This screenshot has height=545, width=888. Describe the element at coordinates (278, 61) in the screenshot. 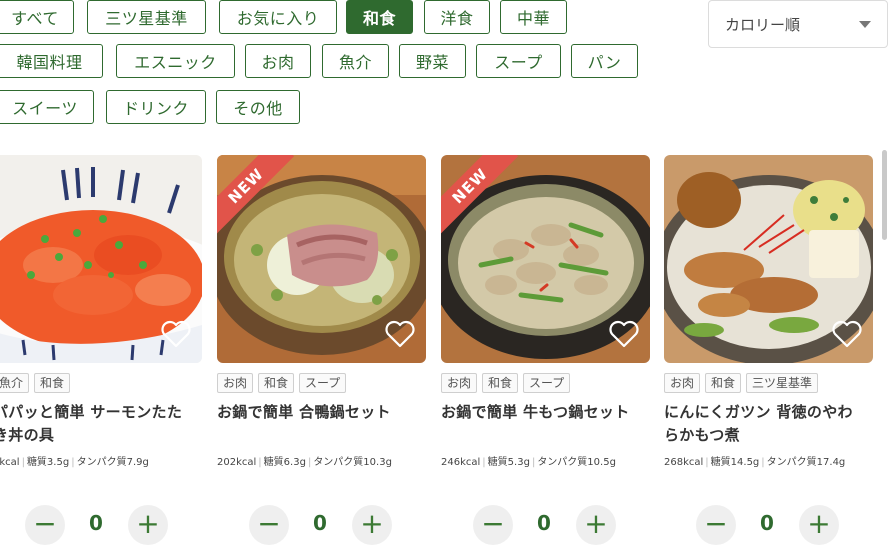

I see `category-chip-meat: お肉` at that location.